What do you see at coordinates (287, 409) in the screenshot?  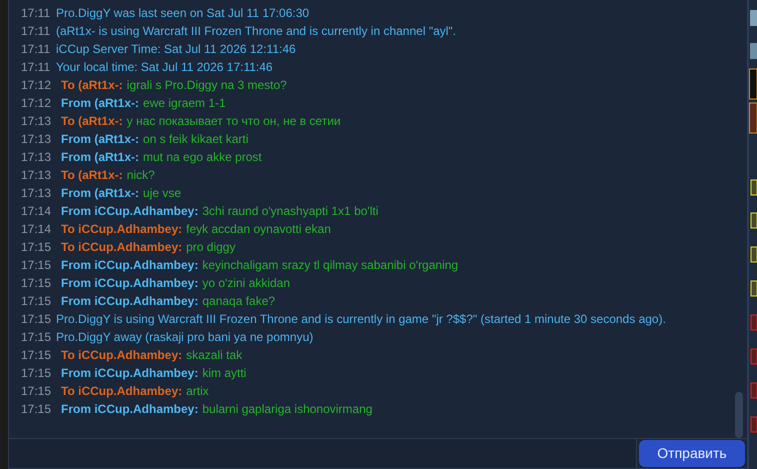 I see `message-text: bularni gaplariga ishonovirmang` at bounding box center [287, 409].